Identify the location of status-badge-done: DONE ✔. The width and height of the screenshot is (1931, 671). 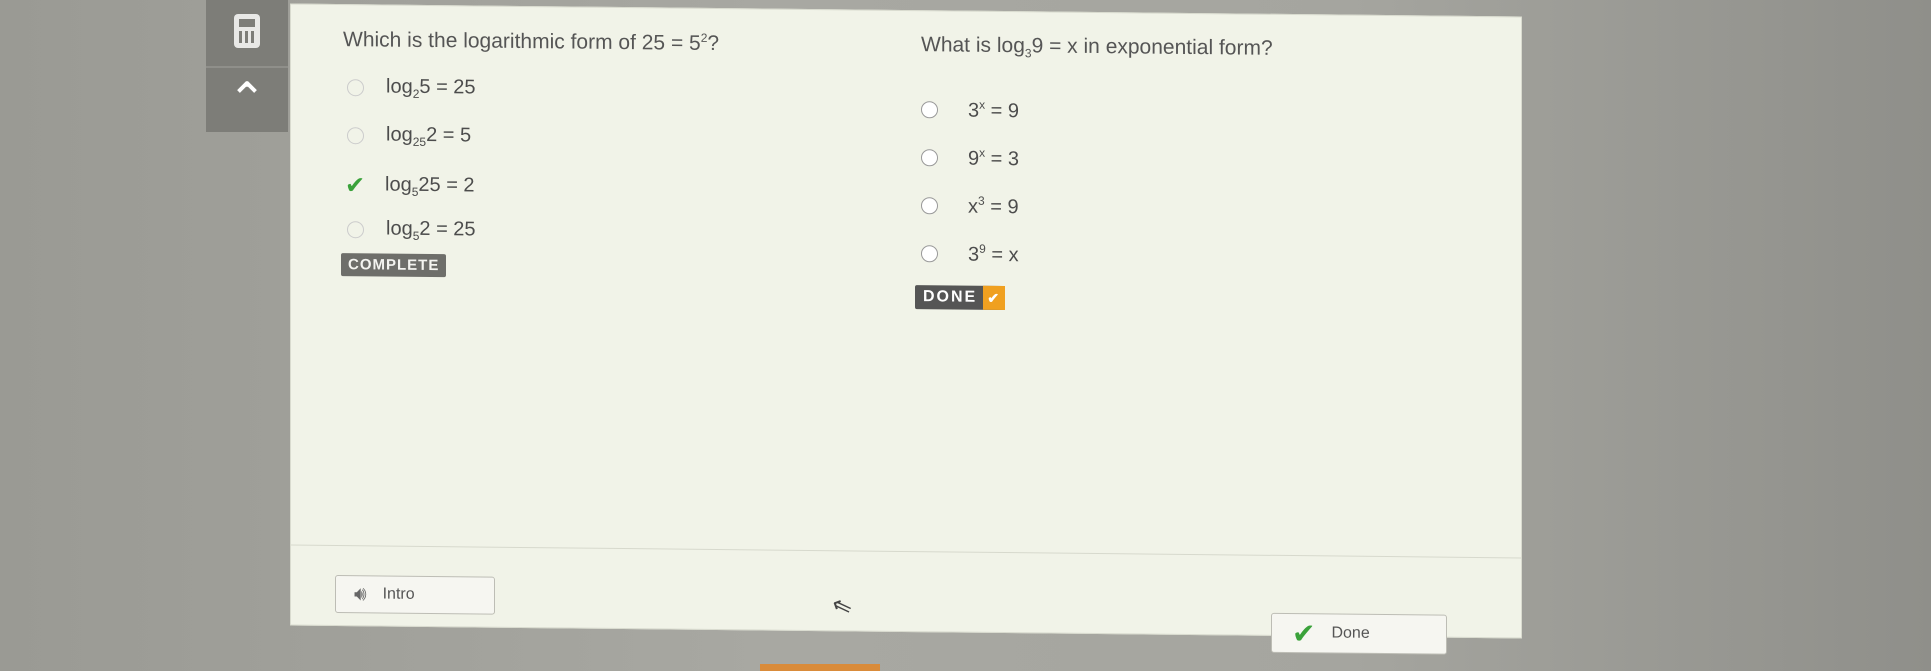
(960, 298).